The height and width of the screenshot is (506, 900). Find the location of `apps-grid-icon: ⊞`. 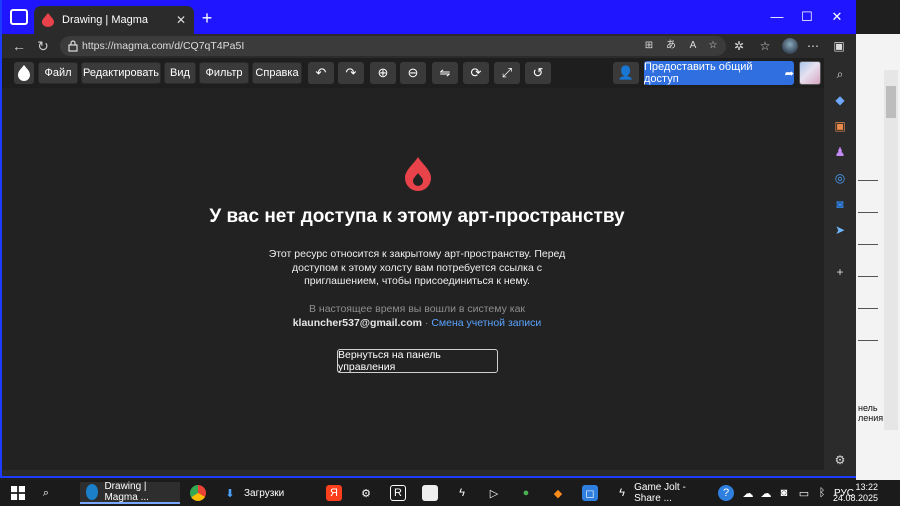

apps-grid-icon: ⊞ is located at coordinates (649, 46).